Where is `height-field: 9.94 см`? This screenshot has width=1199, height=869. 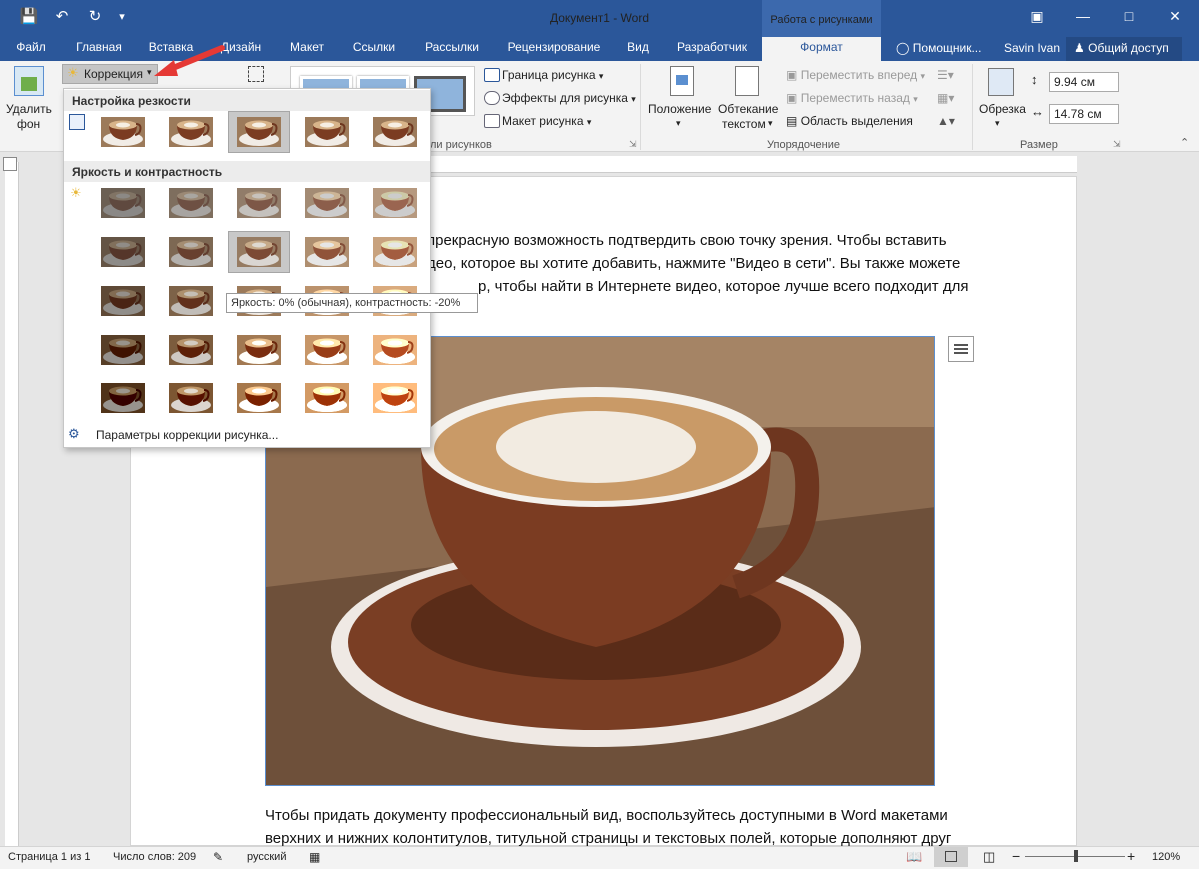 height-field: 9.94 см is located at coordinates (1084, 82).